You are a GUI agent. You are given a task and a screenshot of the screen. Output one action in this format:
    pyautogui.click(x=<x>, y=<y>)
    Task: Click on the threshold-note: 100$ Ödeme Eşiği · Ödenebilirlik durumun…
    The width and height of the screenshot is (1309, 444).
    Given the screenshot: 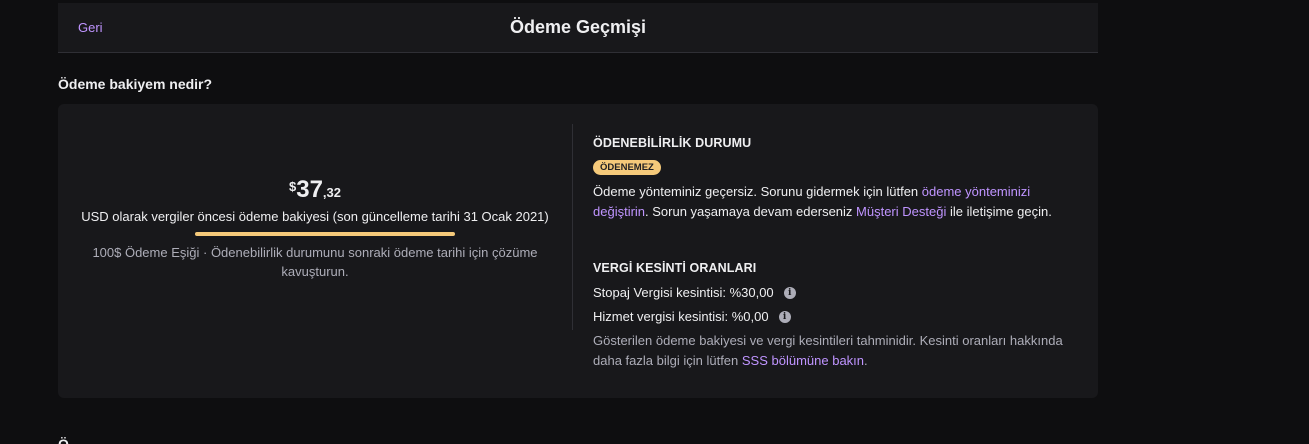 What is the action you would take?
    pyautogui.click(x=315, y=262)
    